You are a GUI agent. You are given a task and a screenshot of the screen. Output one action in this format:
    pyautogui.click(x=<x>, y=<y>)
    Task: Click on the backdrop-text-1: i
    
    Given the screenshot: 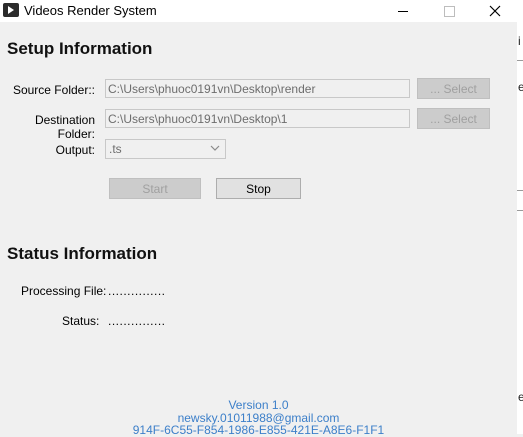 What is the action you would take?
    pyautogui.click(x=519, y=41)
    